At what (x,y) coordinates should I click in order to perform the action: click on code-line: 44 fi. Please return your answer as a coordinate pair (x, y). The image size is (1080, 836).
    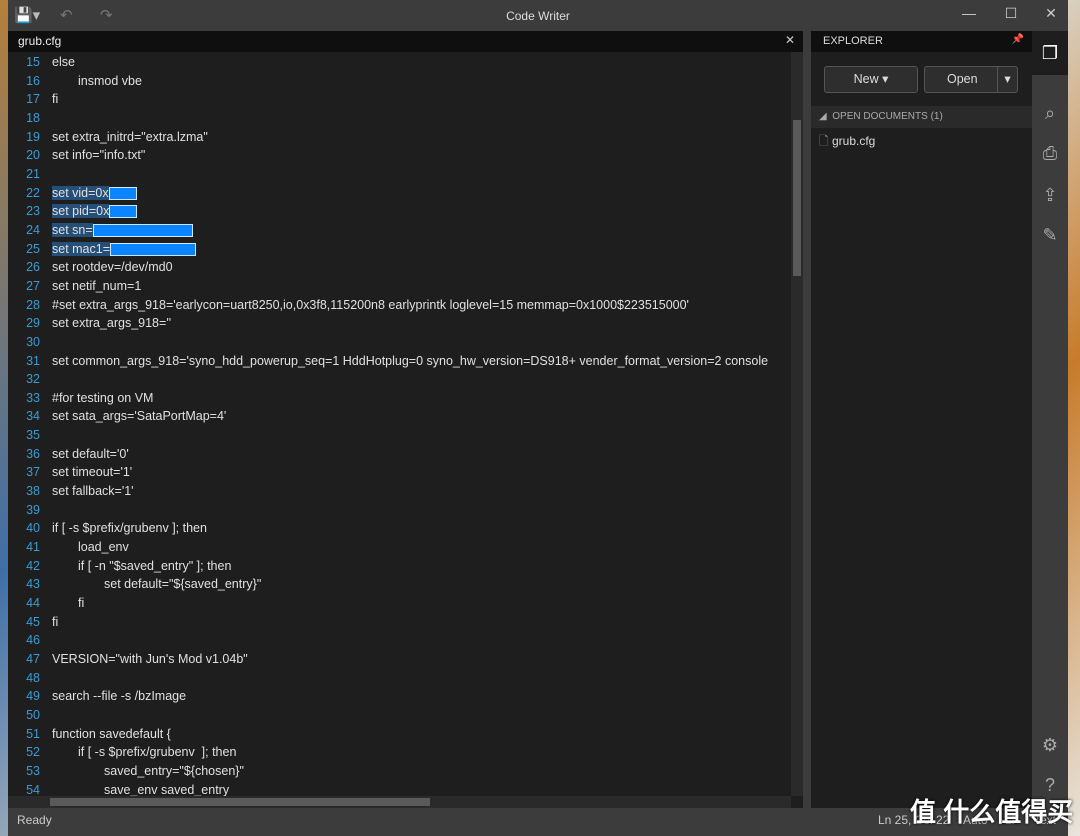
    Looking at the image, I should click on (399, 603).